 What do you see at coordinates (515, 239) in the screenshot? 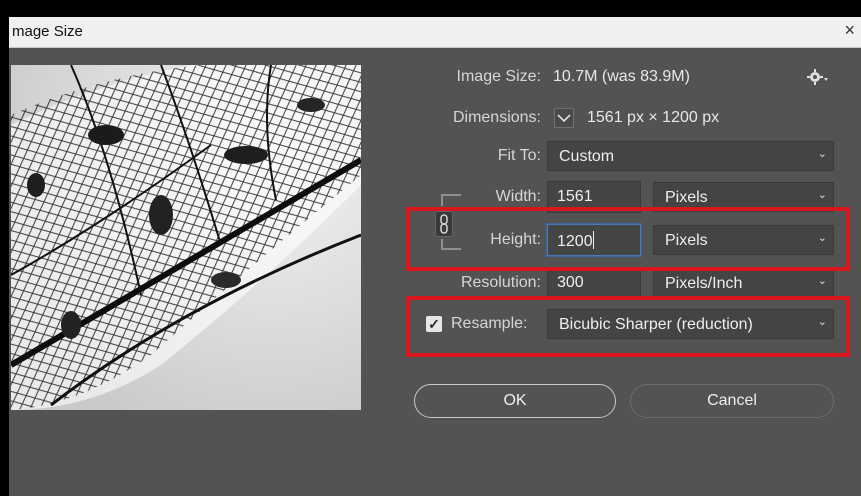
I see `height-label: Height:` at bounding box center [515, 239].